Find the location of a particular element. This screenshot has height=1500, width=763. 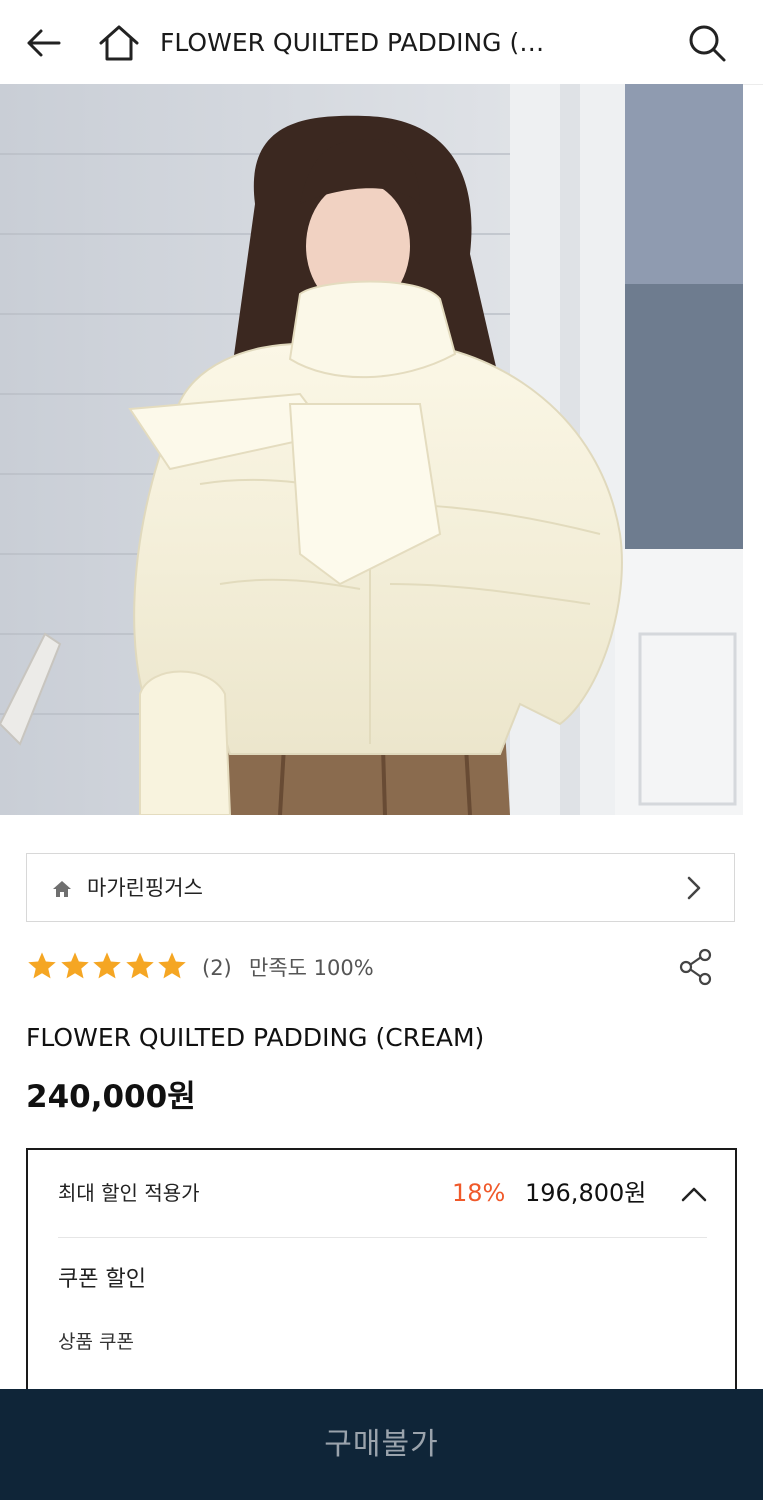

rating-row: (2) 만족도 100% is located at coordinates (383, 968).